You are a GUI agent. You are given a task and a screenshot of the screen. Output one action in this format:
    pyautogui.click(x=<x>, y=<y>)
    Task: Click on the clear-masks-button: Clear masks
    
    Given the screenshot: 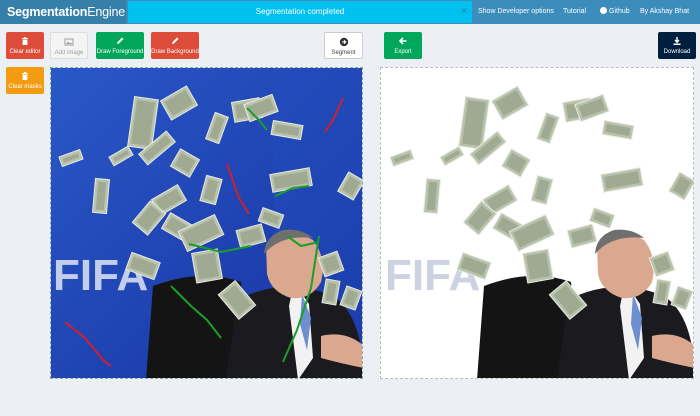 What is the action you would take?
    pyautogui.click(x=25, y=80)
    